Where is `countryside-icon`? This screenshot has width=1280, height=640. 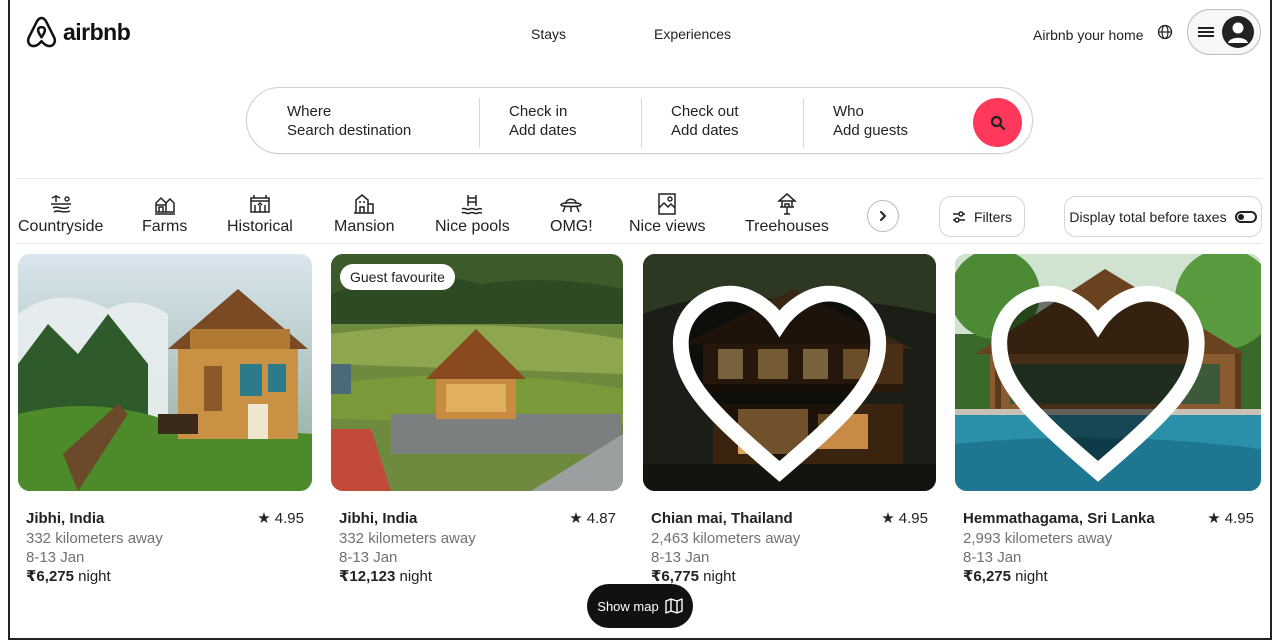 countryside-icon is located at coordinates (60, 204).